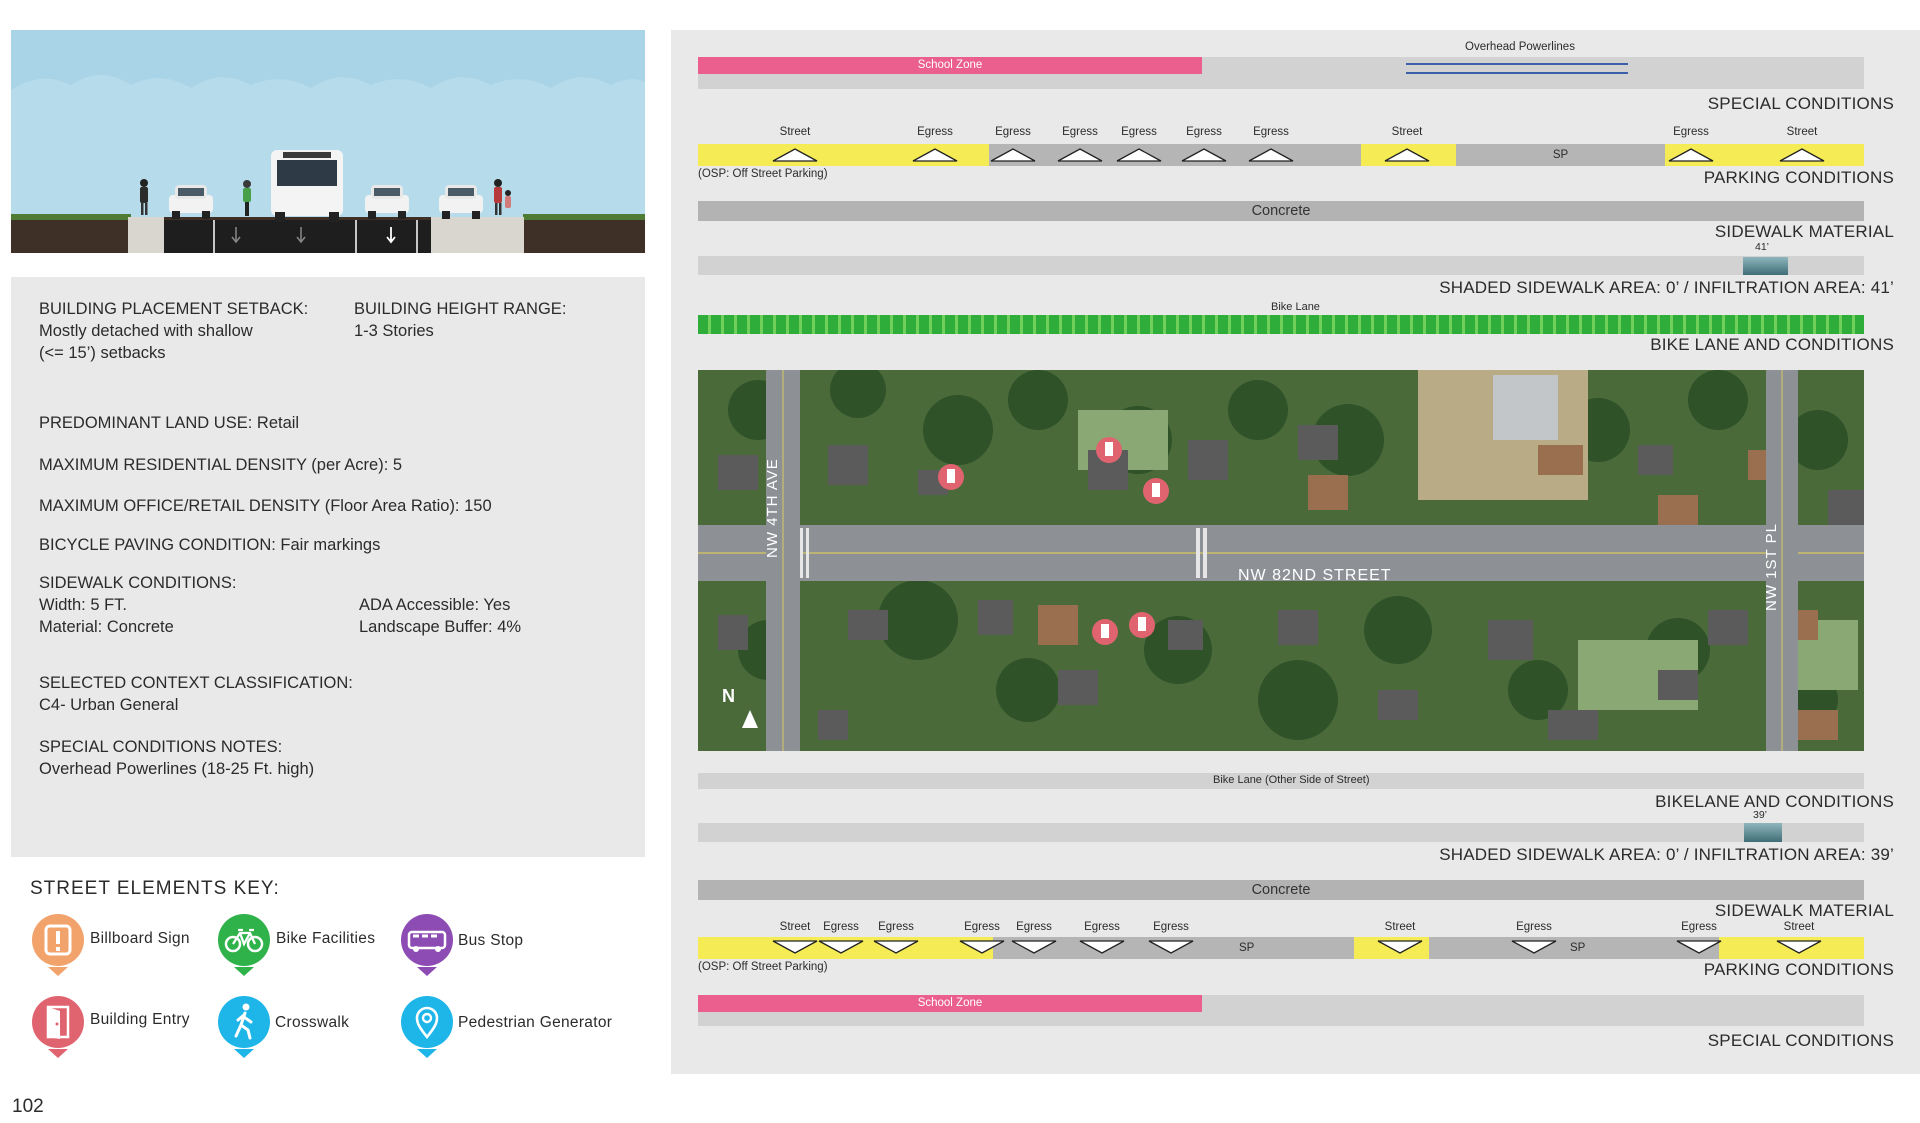 Image resolution: width=1920 pixels, height=1123 pixels. Describe the element at coordinates (106, 616) in the screenshot. I see `sidewalk-left-values: Width: 5 FT. Material: Concrete` at that location.